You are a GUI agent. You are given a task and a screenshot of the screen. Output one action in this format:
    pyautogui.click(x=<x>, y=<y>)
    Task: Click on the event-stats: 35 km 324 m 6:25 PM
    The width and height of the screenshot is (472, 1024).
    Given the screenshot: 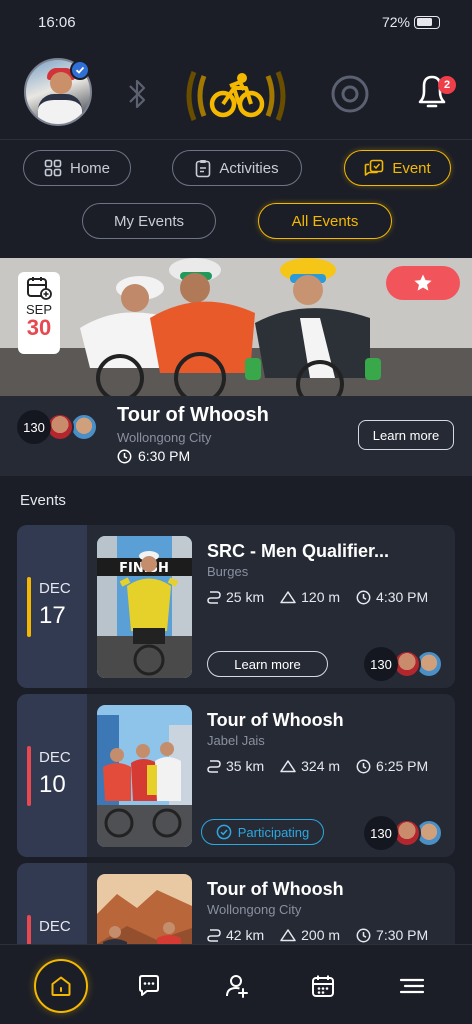 What is the action you would take?
    pyautogui.click(x=317, y=766)
    